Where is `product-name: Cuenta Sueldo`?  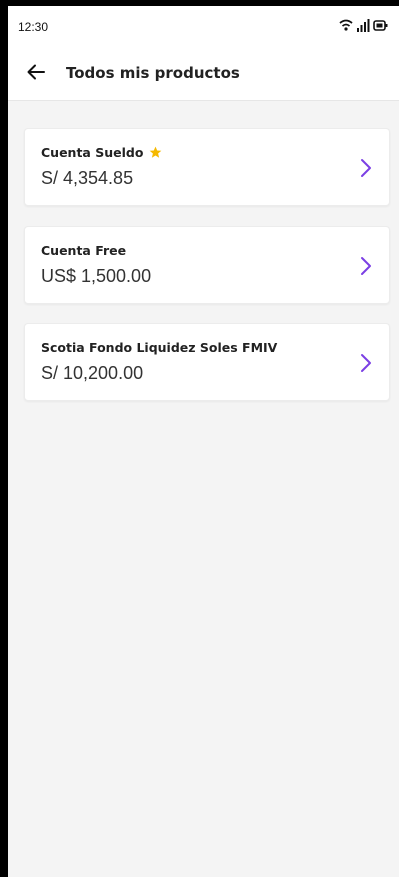
product-name: Cuenta Sueldo is located at coordinates (92, 152).